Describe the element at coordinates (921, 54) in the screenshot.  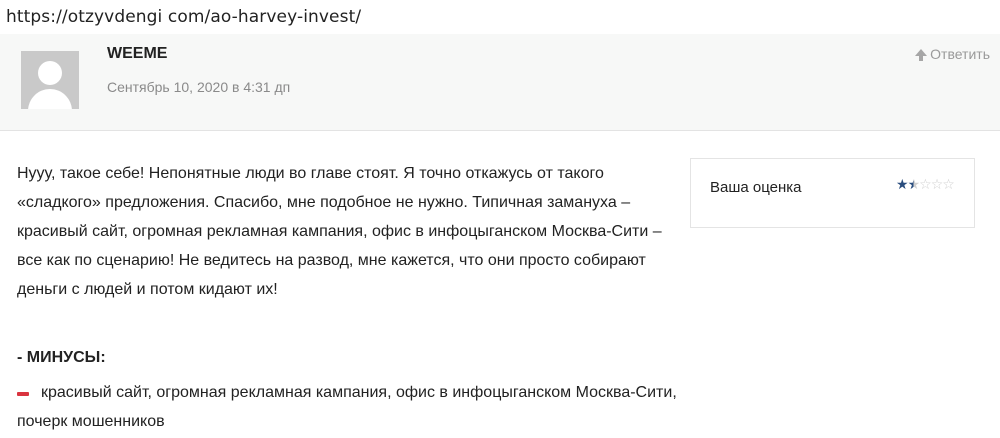
I see `reply-arrow-icon` at that location.